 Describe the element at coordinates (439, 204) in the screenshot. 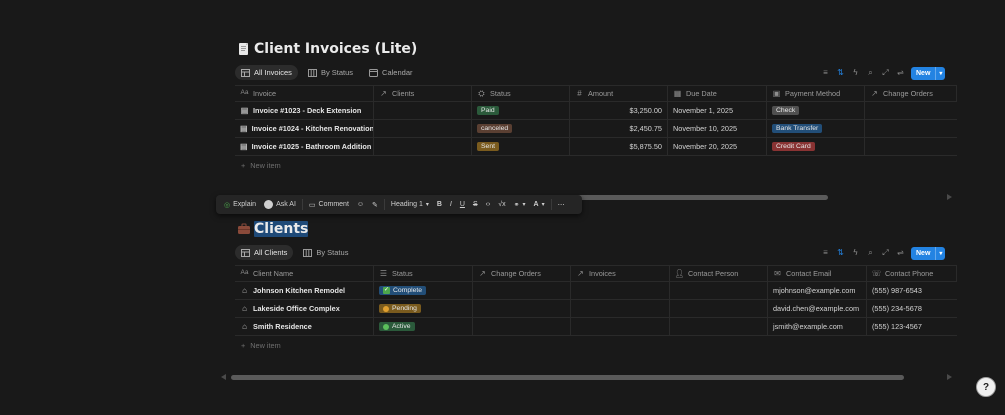

I see `bold-button: B` at that location.